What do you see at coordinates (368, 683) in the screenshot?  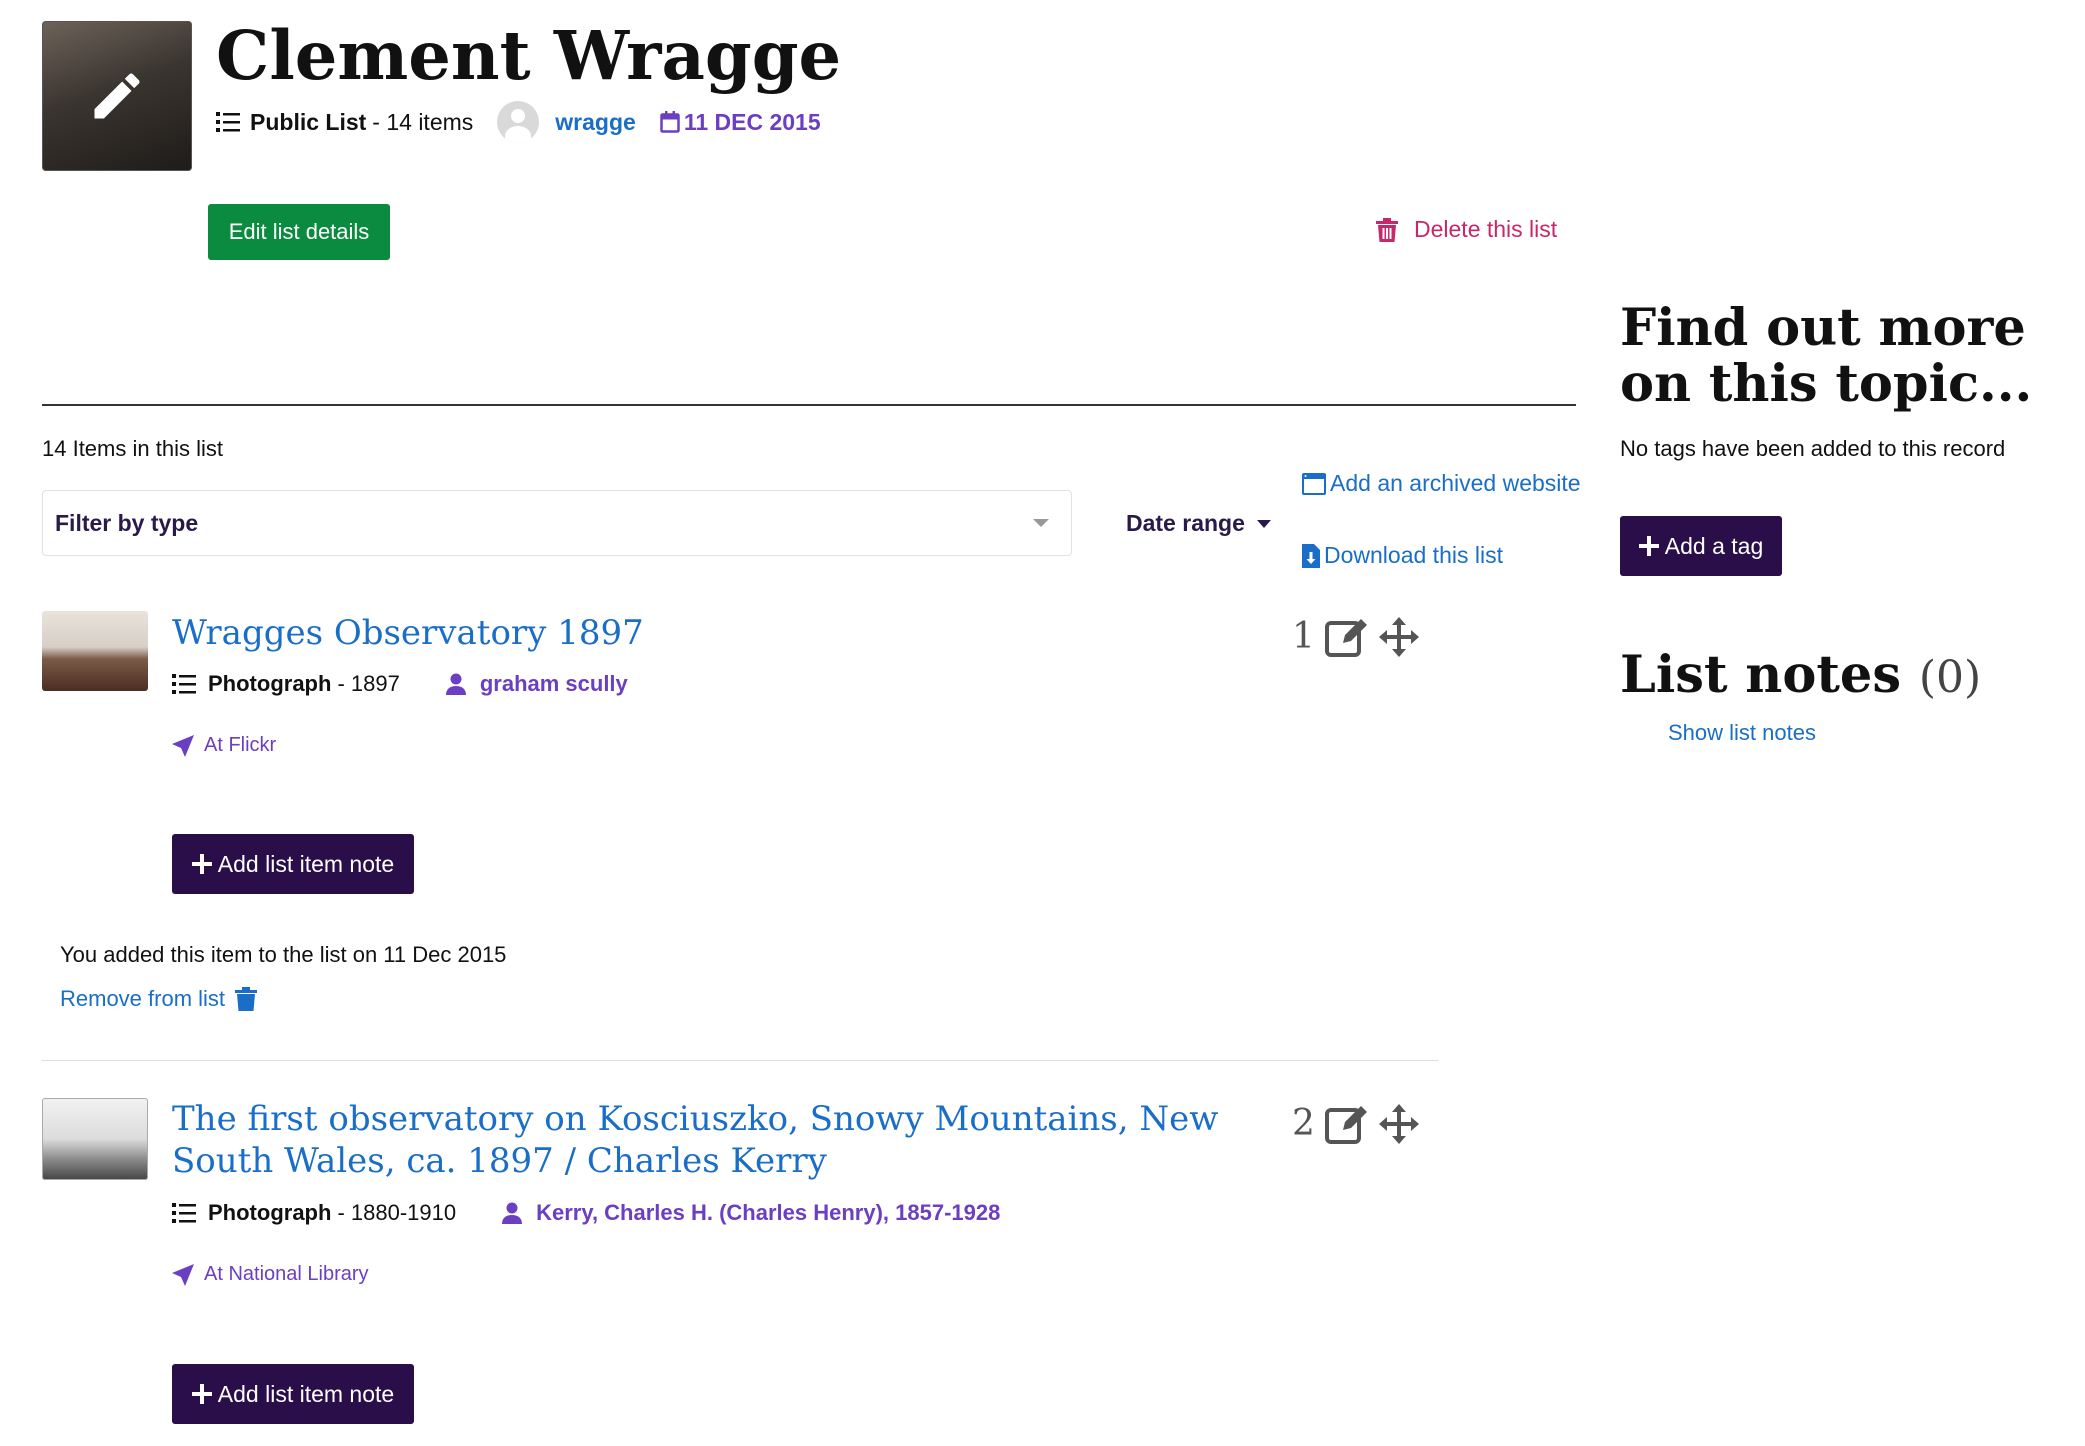 I see `item-date: - 1897` at bounding box center [368, 683].